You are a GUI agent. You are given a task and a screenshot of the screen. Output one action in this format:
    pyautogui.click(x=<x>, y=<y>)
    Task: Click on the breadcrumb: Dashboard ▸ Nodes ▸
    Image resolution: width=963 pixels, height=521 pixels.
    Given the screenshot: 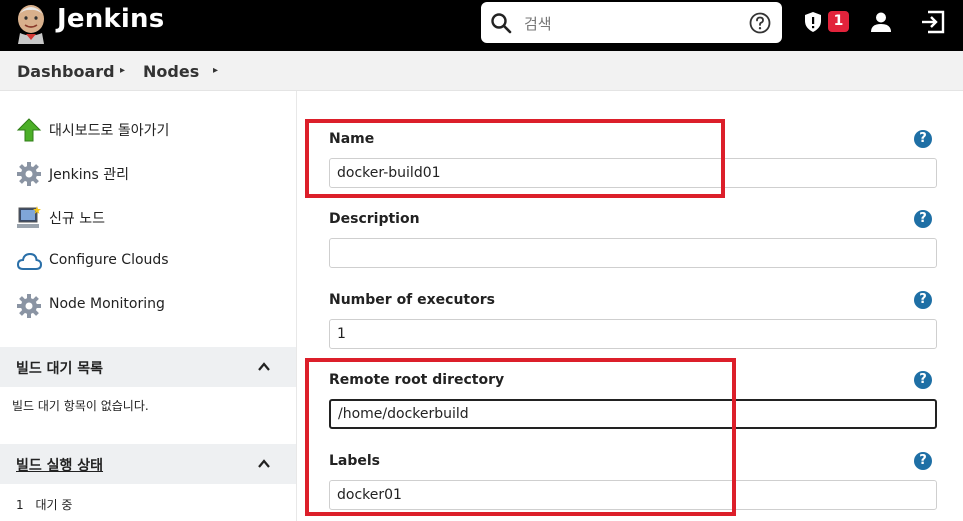 What is the action you would take?
    pyautogui.click(x=481, y=71)
    